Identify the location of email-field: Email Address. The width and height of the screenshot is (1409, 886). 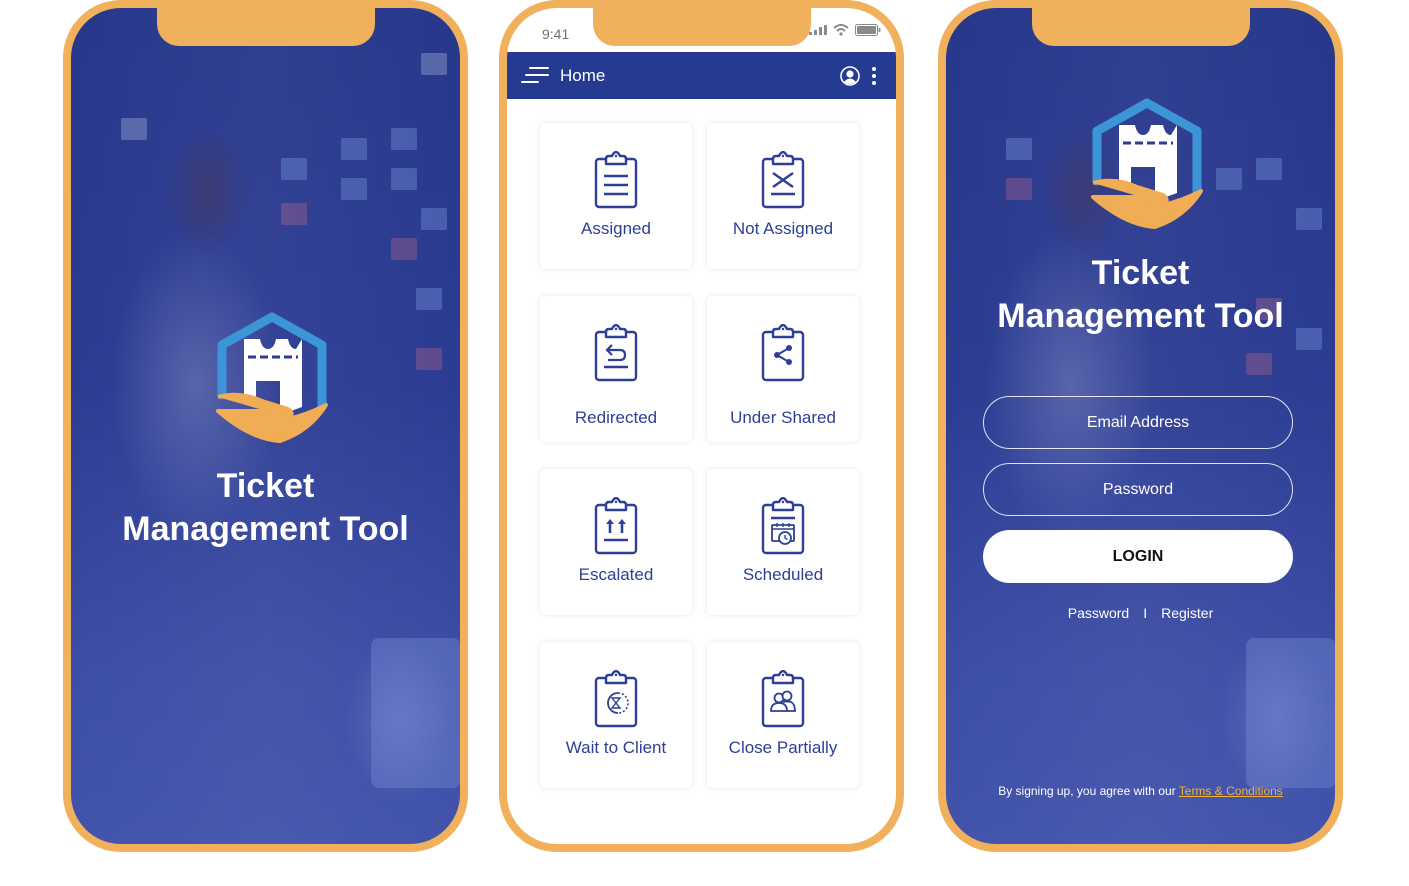
(1138, 422).